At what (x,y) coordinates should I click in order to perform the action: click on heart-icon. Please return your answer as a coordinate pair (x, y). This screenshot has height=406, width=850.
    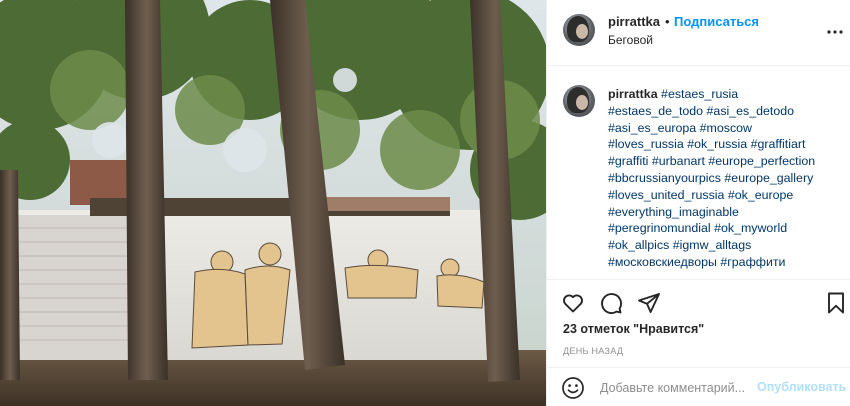
    Looking at the image, I should click on (573, 303).